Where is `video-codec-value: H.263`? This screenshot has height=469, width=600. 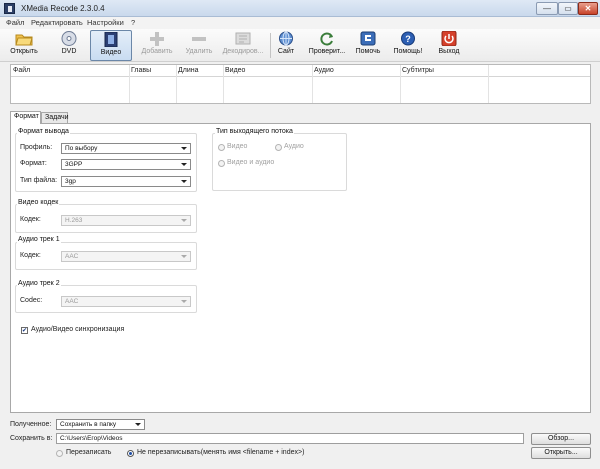
video-codec-value: H.263 is located at coordinates (74, 220).